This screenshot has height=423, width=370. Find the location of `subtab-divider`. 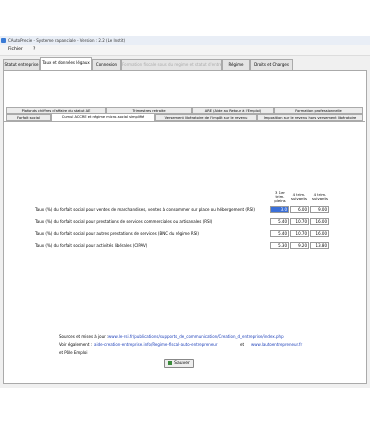

subtab-divider is located at coordinates (184, 121).